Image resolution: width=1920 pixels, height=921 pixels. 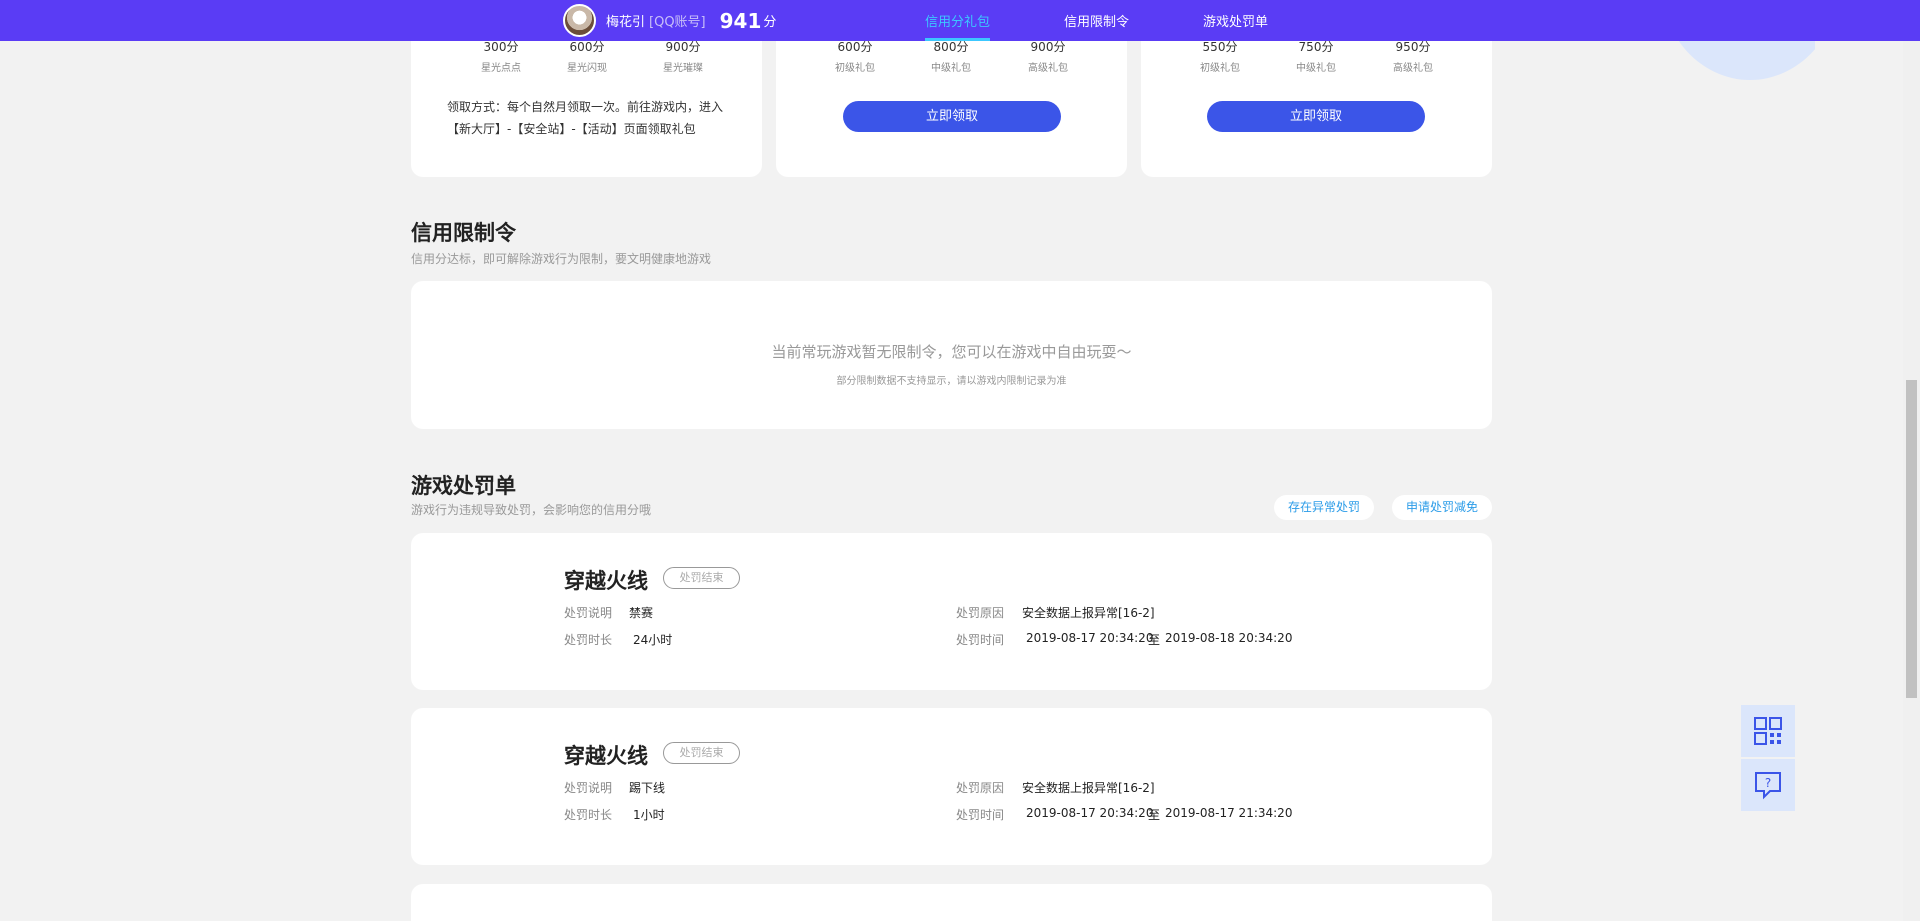 I want to click on avatar, so click(x=579, y=20).